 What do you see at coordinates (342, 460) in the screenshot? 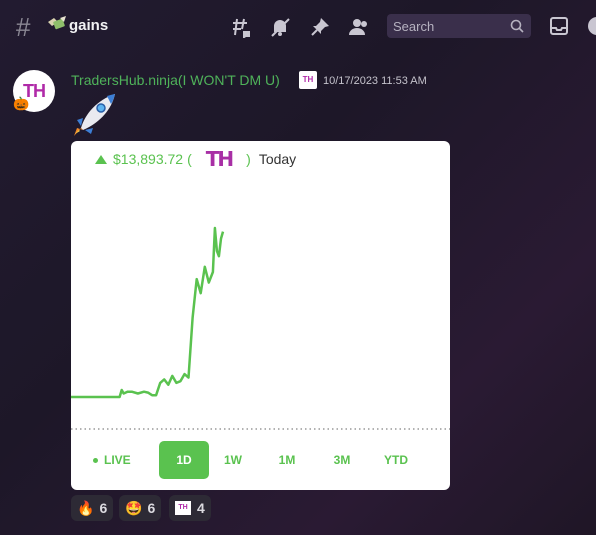
I see `range-tab-3m: 3M` at bounding box center [342, 460].